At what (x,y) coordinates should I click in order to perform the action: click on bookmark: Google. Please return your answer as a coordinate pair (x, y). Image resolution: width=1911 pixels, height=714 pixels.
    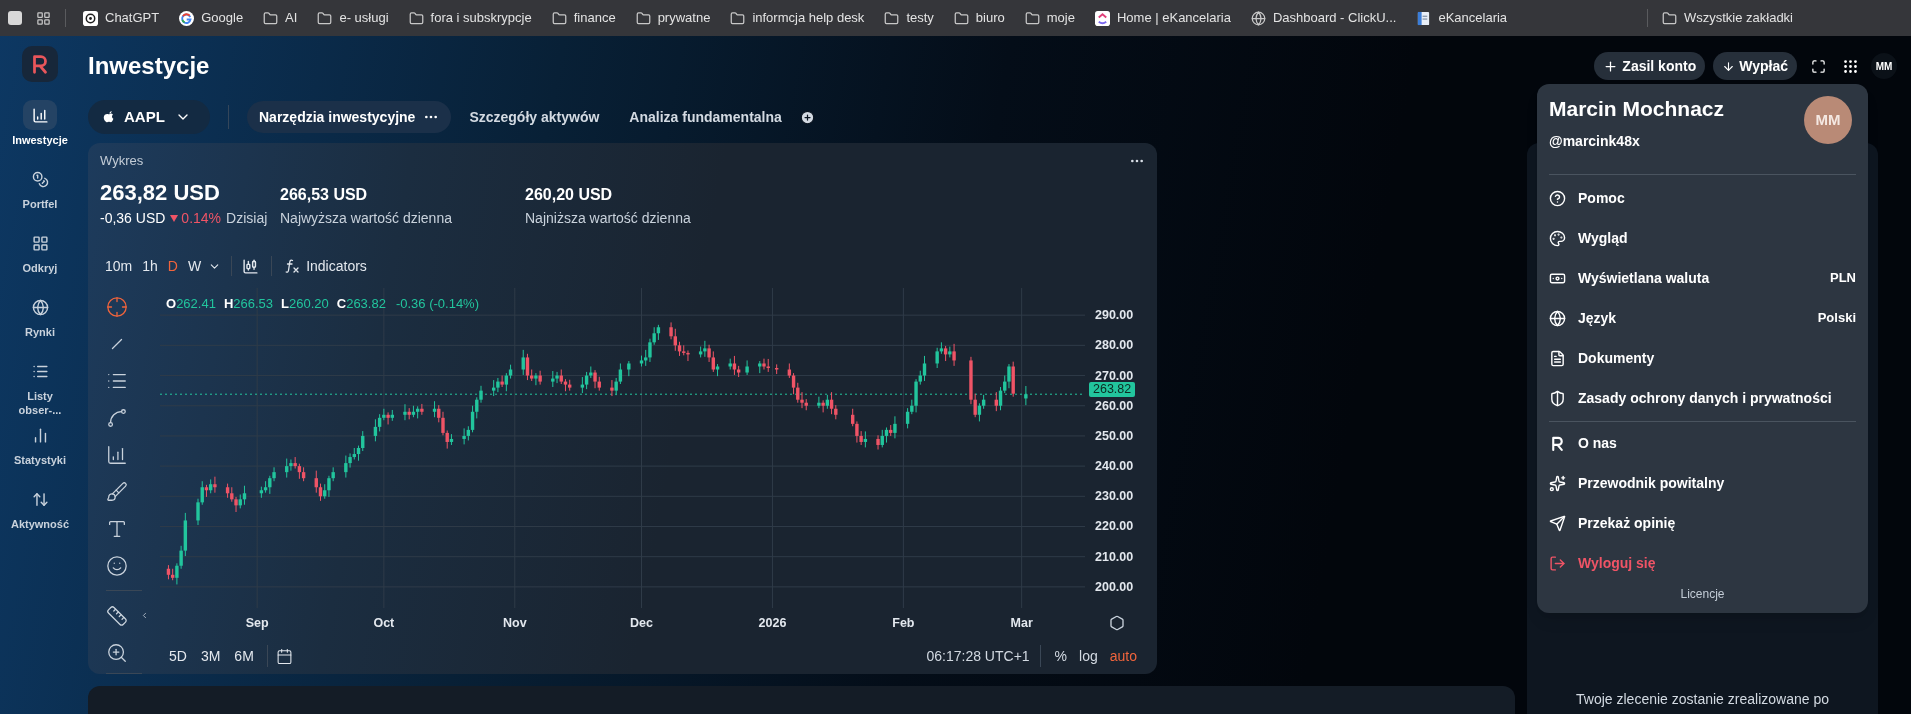
    Looking at the image, I should click on (211, 18).